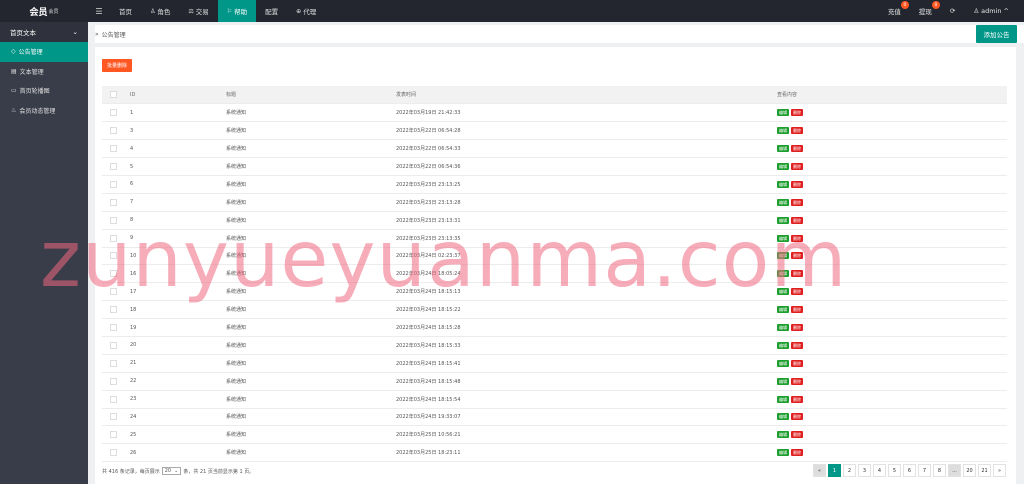  Describe the element at coordinates (894, 11) in the screenshot. I see `recharge-link: 充值 0` at that location.